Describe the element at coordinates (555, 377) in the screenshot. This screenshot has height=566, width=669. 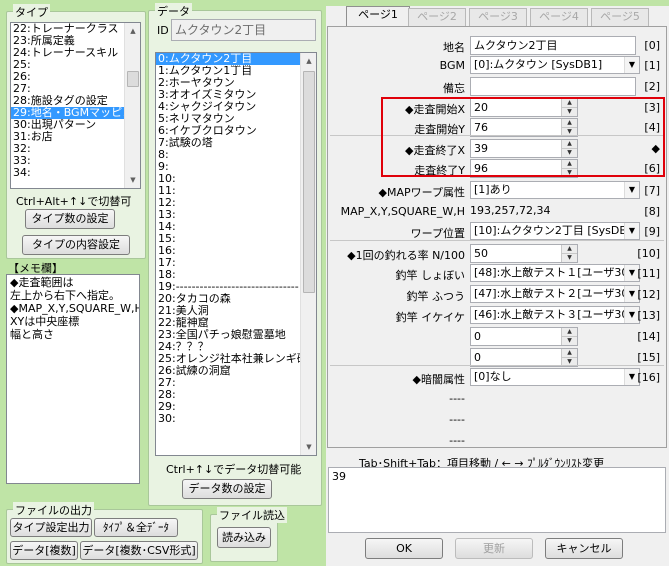
I see `darkness-dropdown: [0]なし ▼` at that location.